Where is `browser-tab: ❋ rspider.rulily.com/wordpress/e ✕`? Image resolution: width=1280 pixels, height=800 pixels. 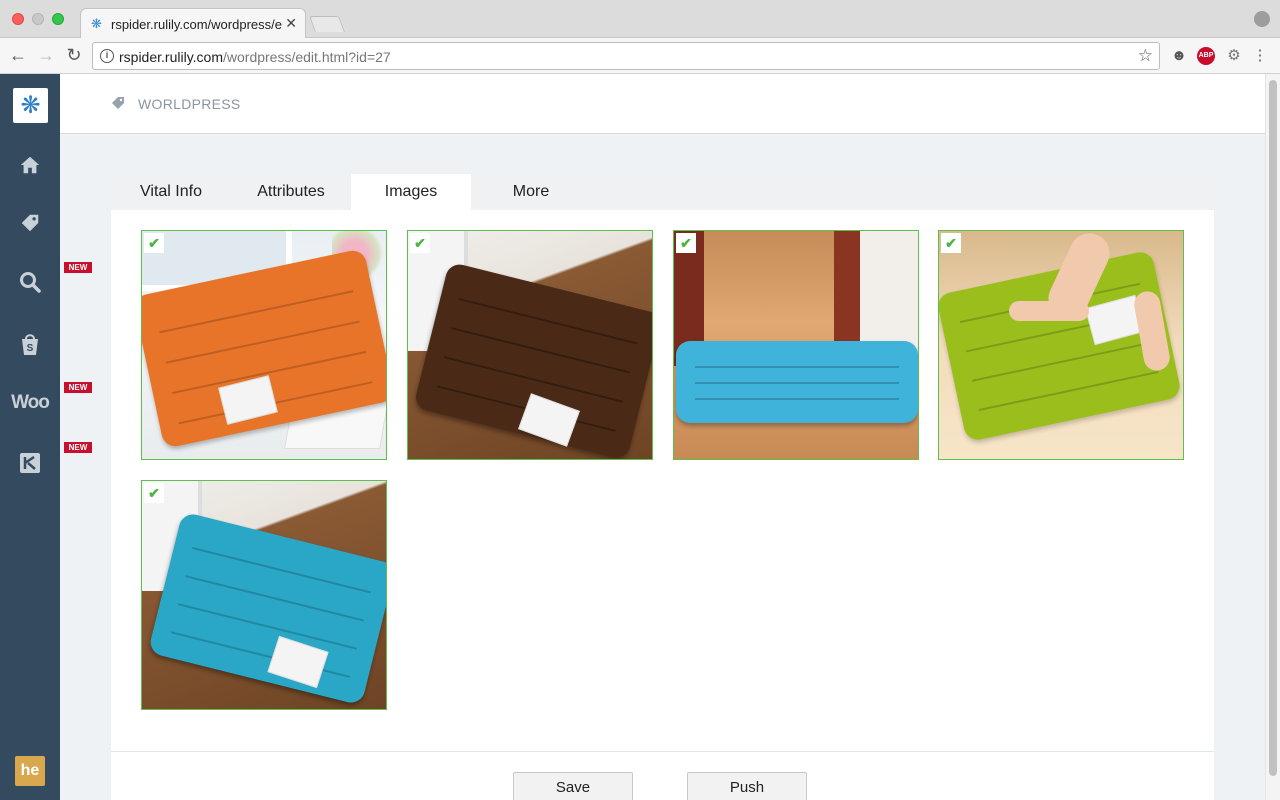 browser-tab: ❋ rspider.rulily.com/wordpress/e ✕ is located at coordinates (193, 23).